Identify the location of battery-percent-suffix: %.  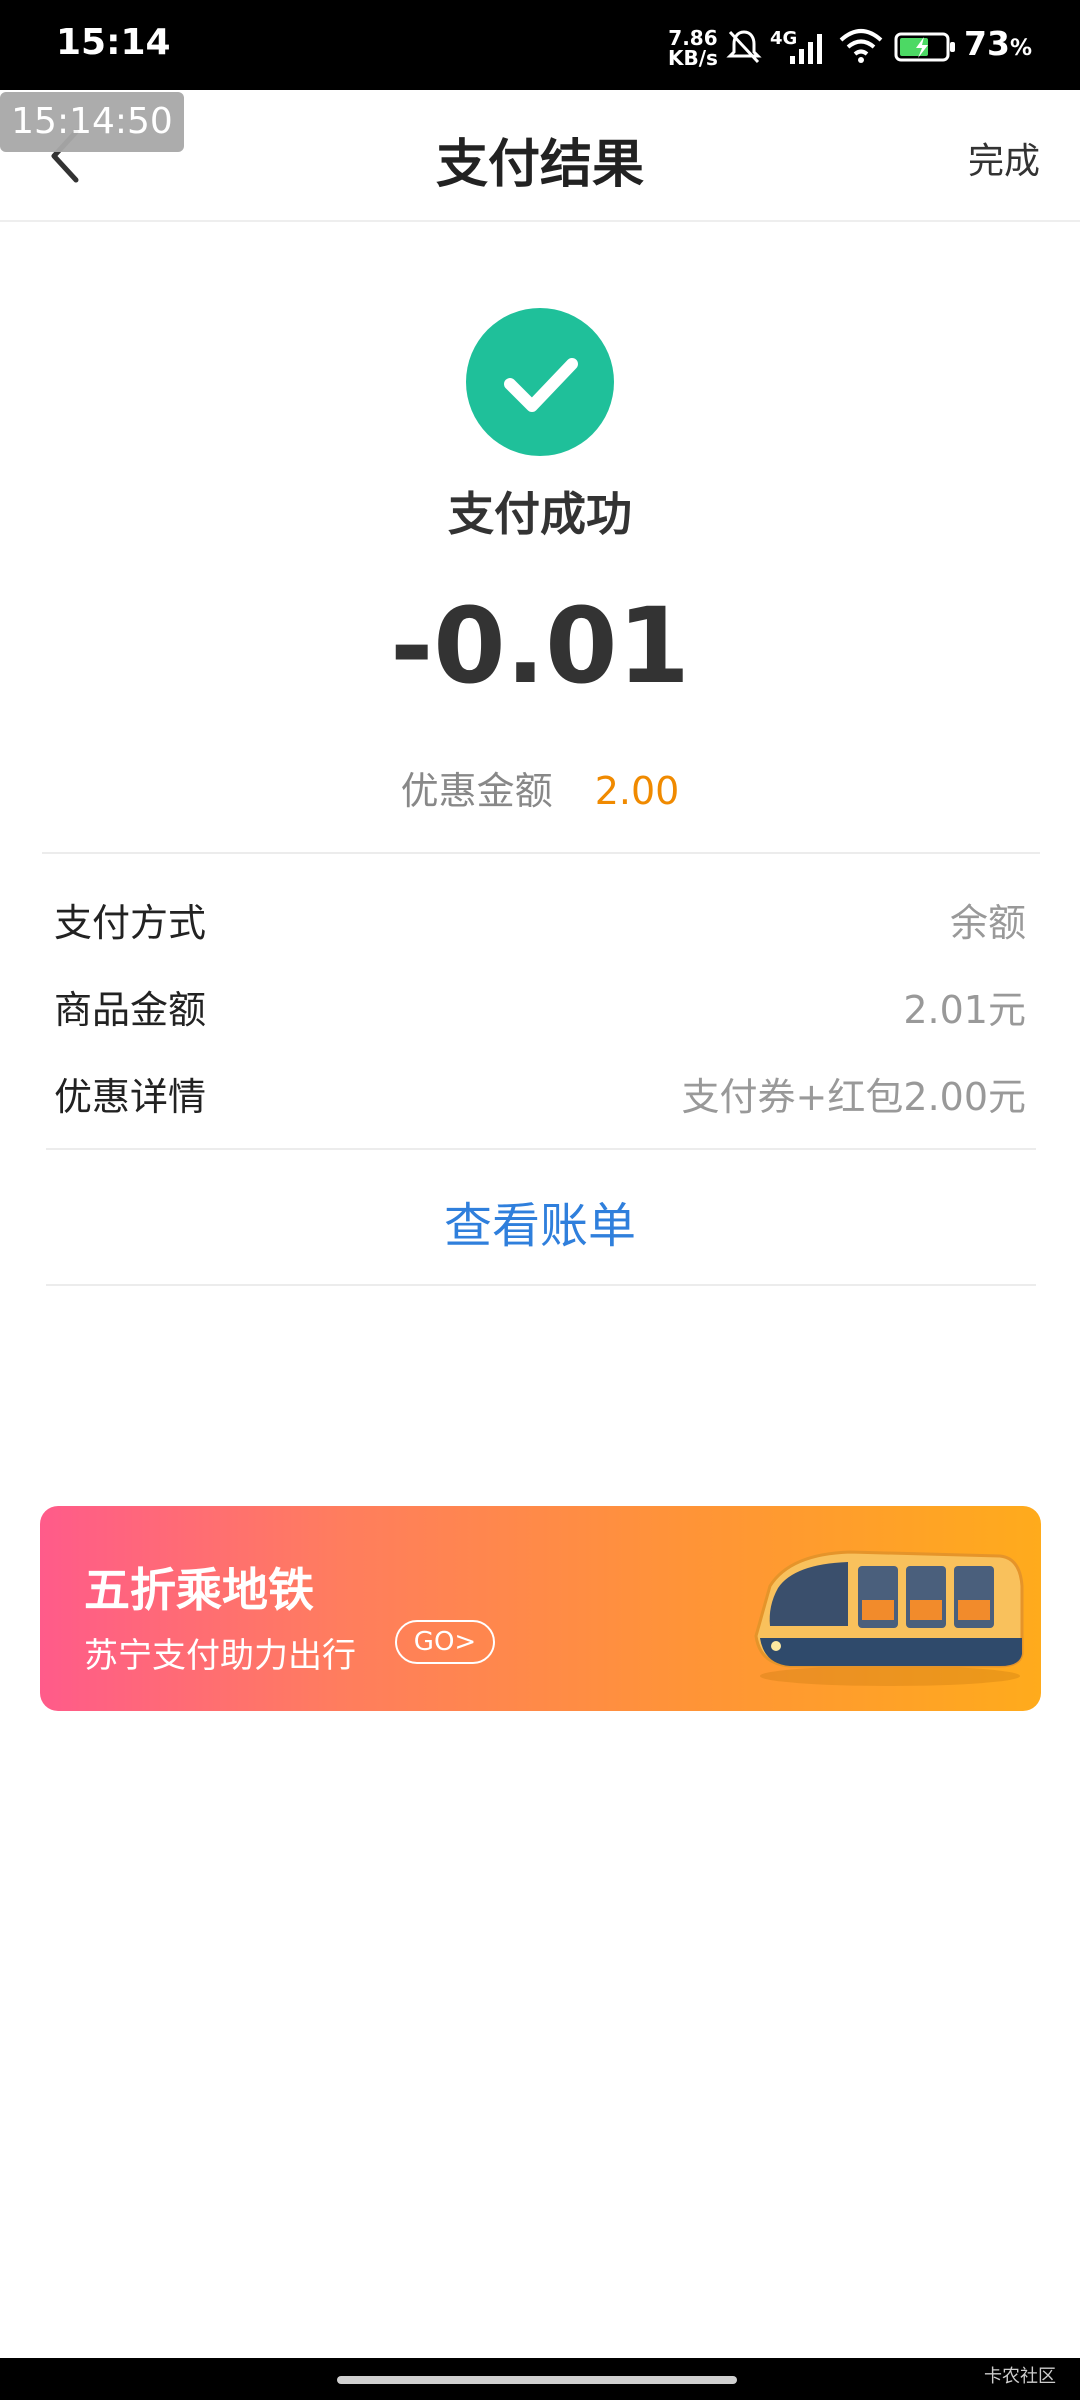
(1020, 48).